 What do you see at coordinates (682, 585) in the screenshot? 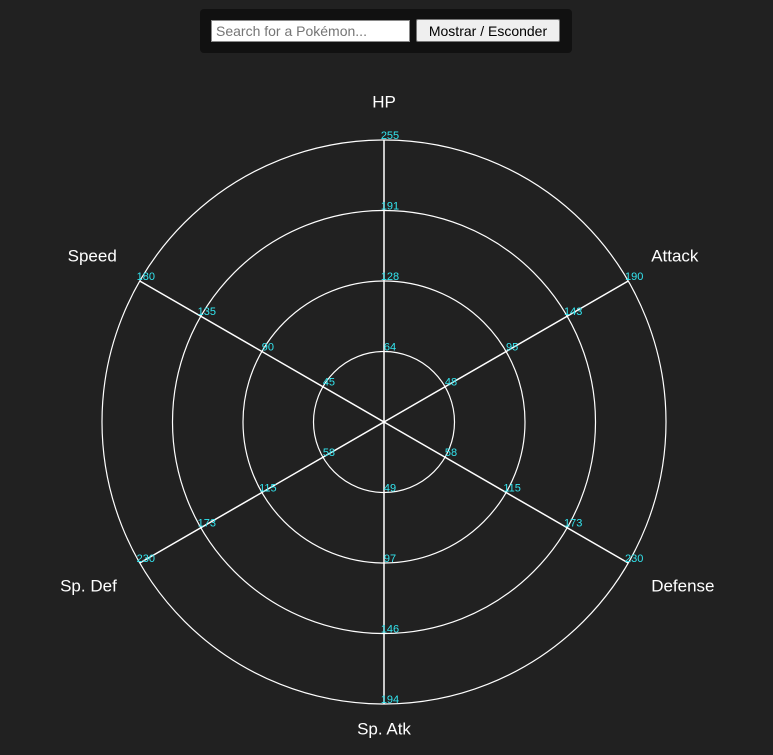
I see `axis-label-defense: Defense` at bounding box center [682, 585].